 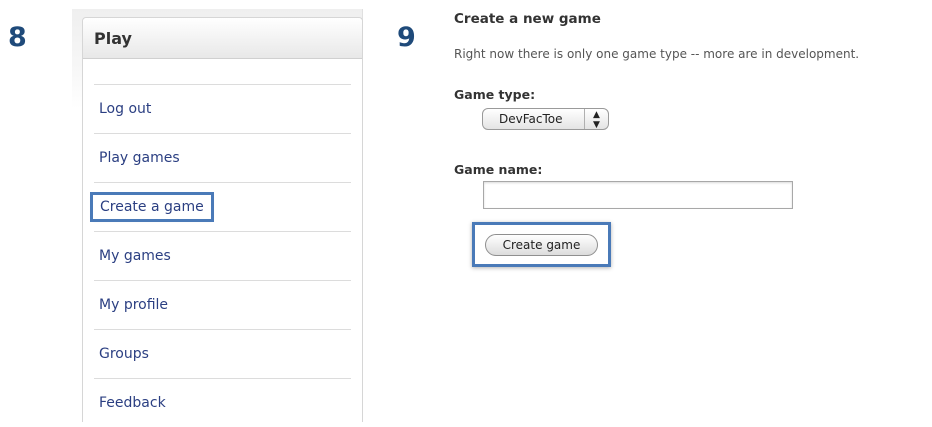 What do you see at coordinates (222, 108) in the screenshot?
I see `nav-item-log-out: Log out` at bounding box center [222, 108].